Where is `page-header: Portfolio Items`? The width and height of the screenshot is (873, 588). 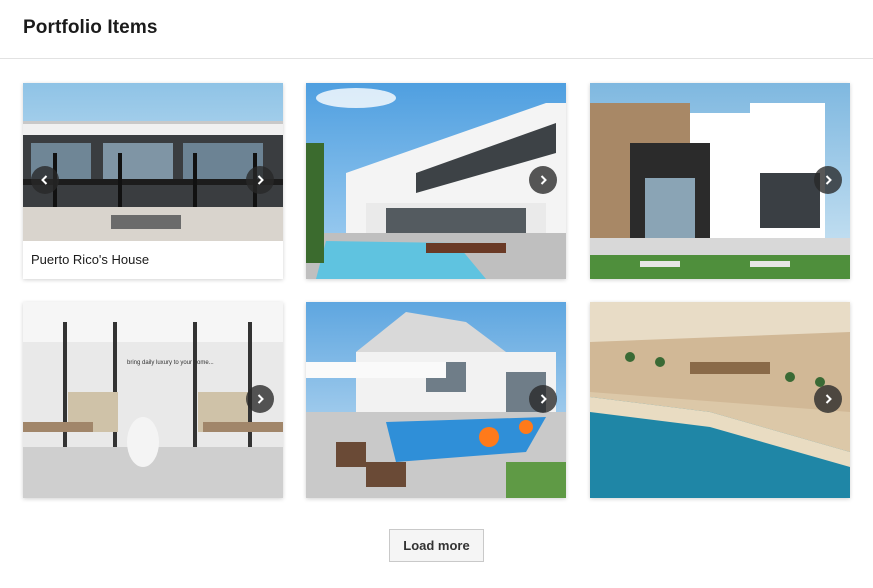 page-header: Portfolio Items is located at coordinates (436, 29).